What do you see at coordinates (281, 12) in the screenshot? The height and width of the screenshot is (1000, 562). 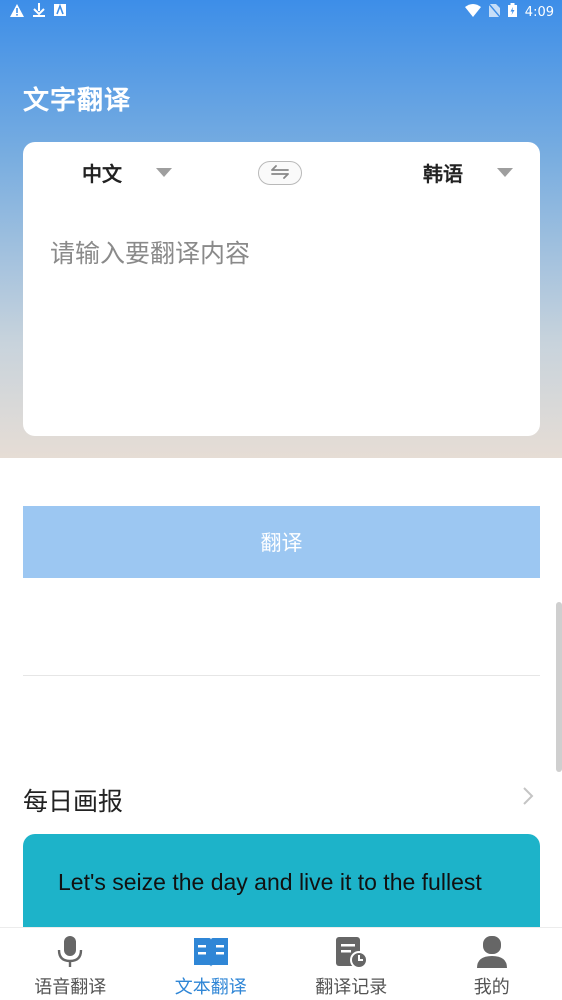 I see `status-bar: 4:09` at bounding box center [281, 12].